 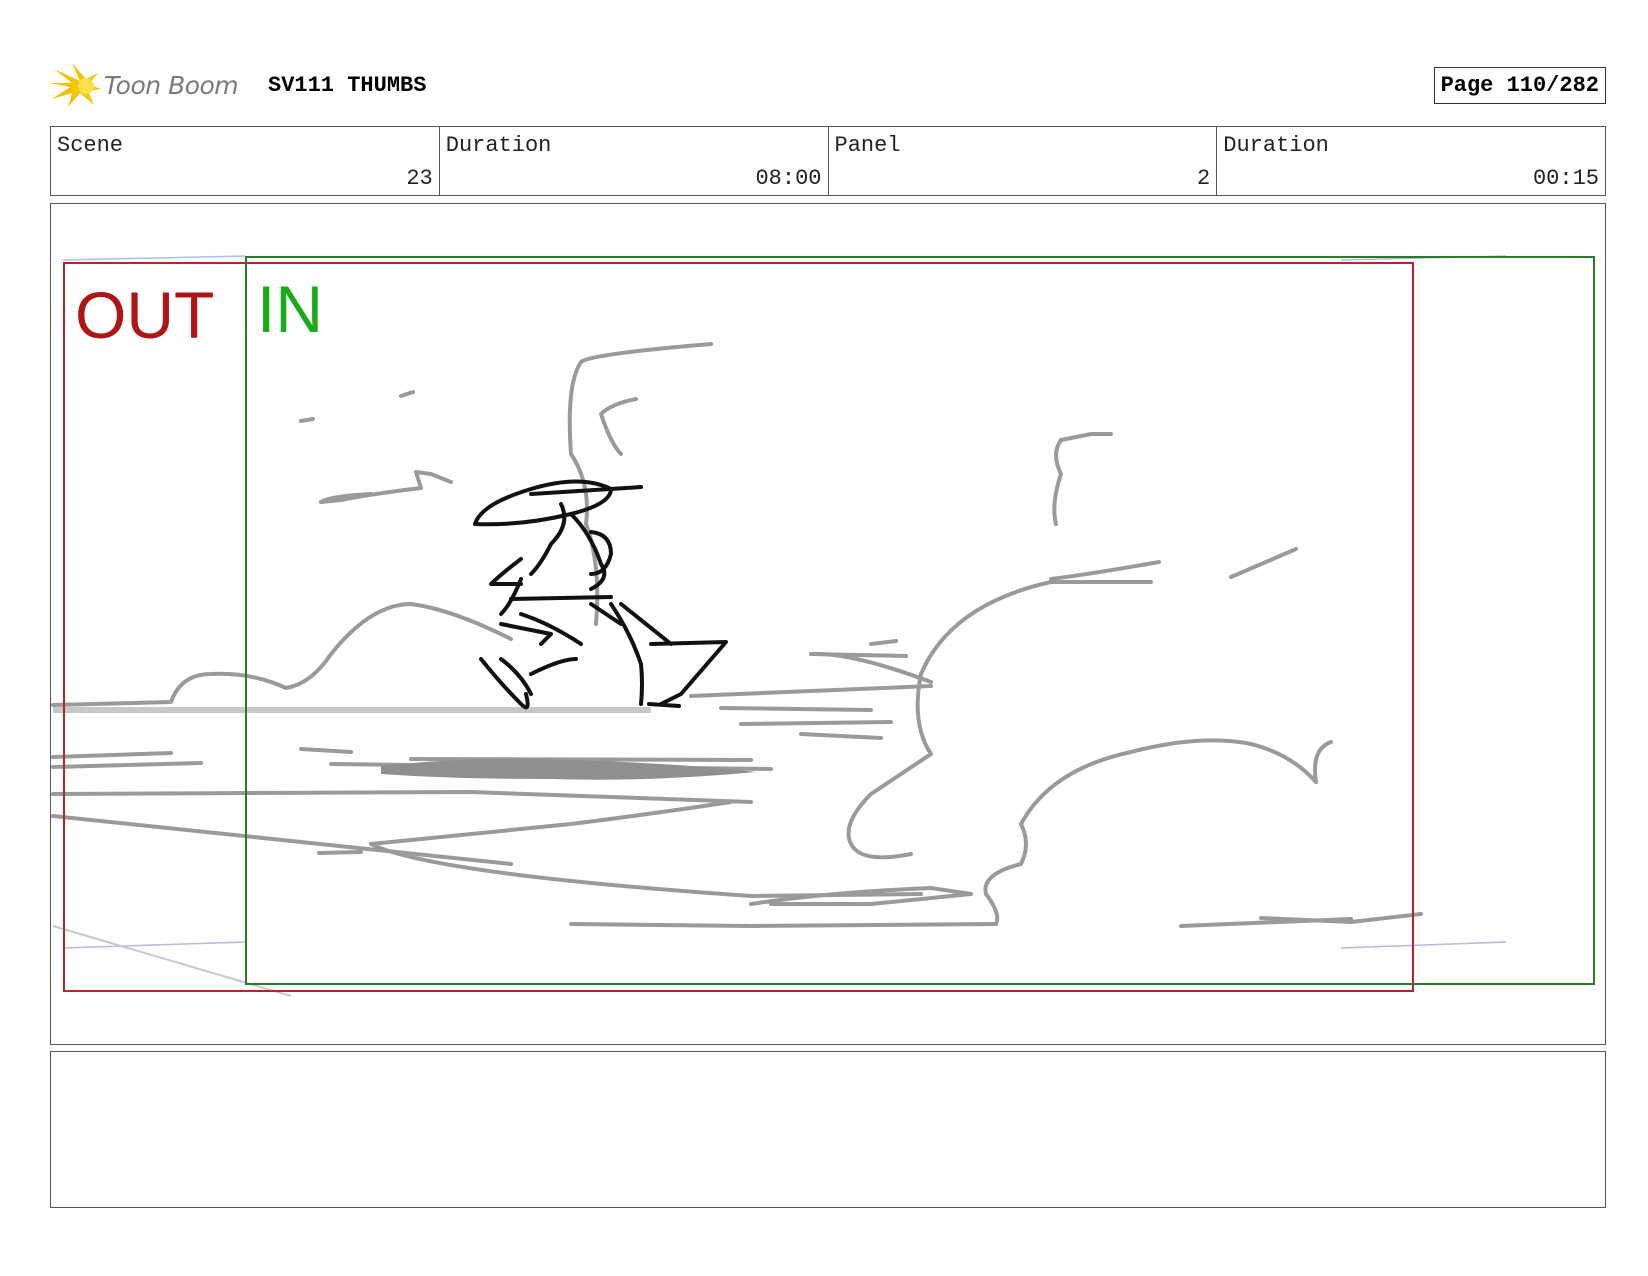 What do you see at coordinates (867, 145) in the screenshot?
I see `panel-label: Panel` at bounding box center [867, 145].